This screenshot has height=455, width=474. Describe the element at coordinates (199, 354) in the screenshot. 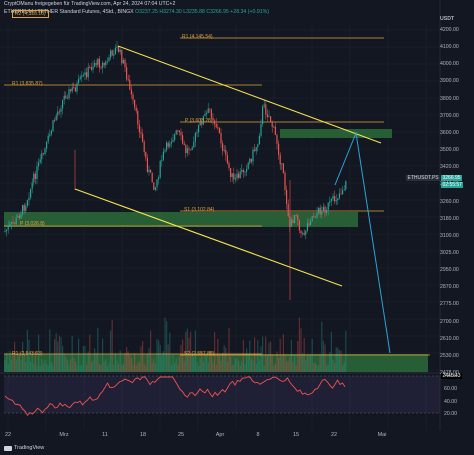

I see `level-label-s2-bottom: S2 (2,557.88)` at that location.